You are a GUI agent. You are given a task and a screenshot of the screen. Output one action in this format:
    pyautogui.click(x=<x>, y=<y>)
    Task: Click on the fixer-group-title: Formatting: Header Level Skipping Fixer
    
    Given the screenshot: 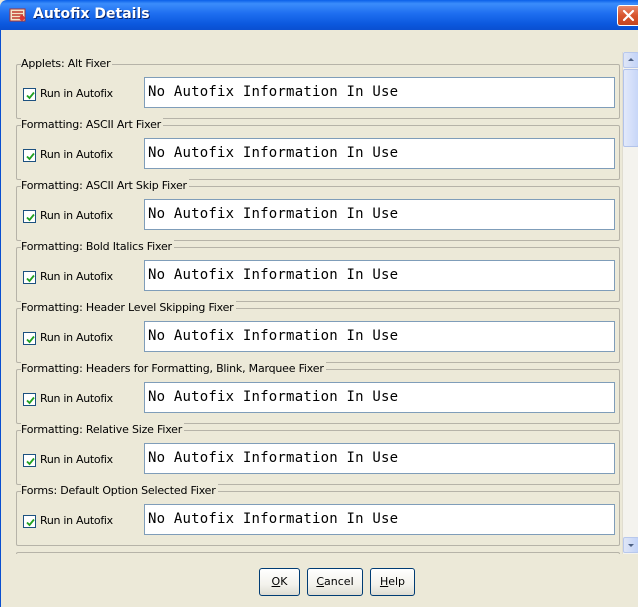 What is the action you would take?
    pyautogui.click(x=128, y=307)
    